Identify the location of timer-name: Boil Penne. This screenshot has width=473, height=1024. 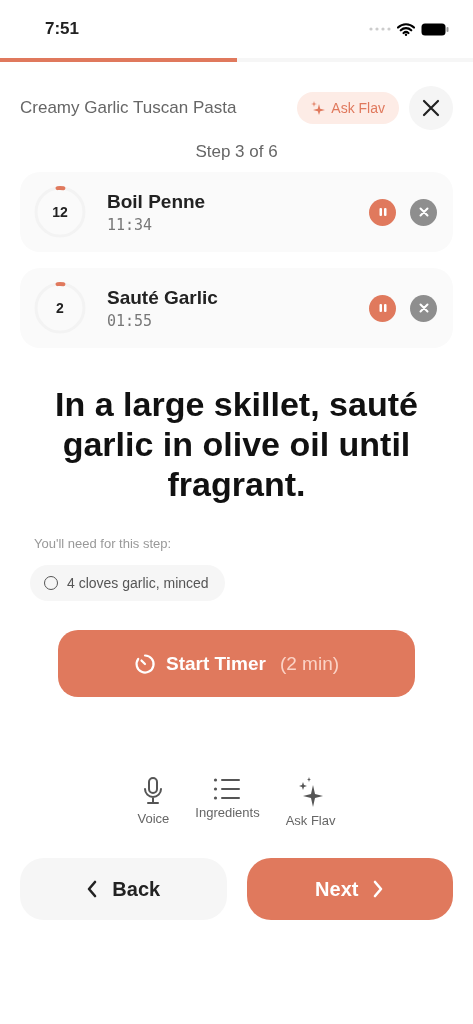
(157, 201).